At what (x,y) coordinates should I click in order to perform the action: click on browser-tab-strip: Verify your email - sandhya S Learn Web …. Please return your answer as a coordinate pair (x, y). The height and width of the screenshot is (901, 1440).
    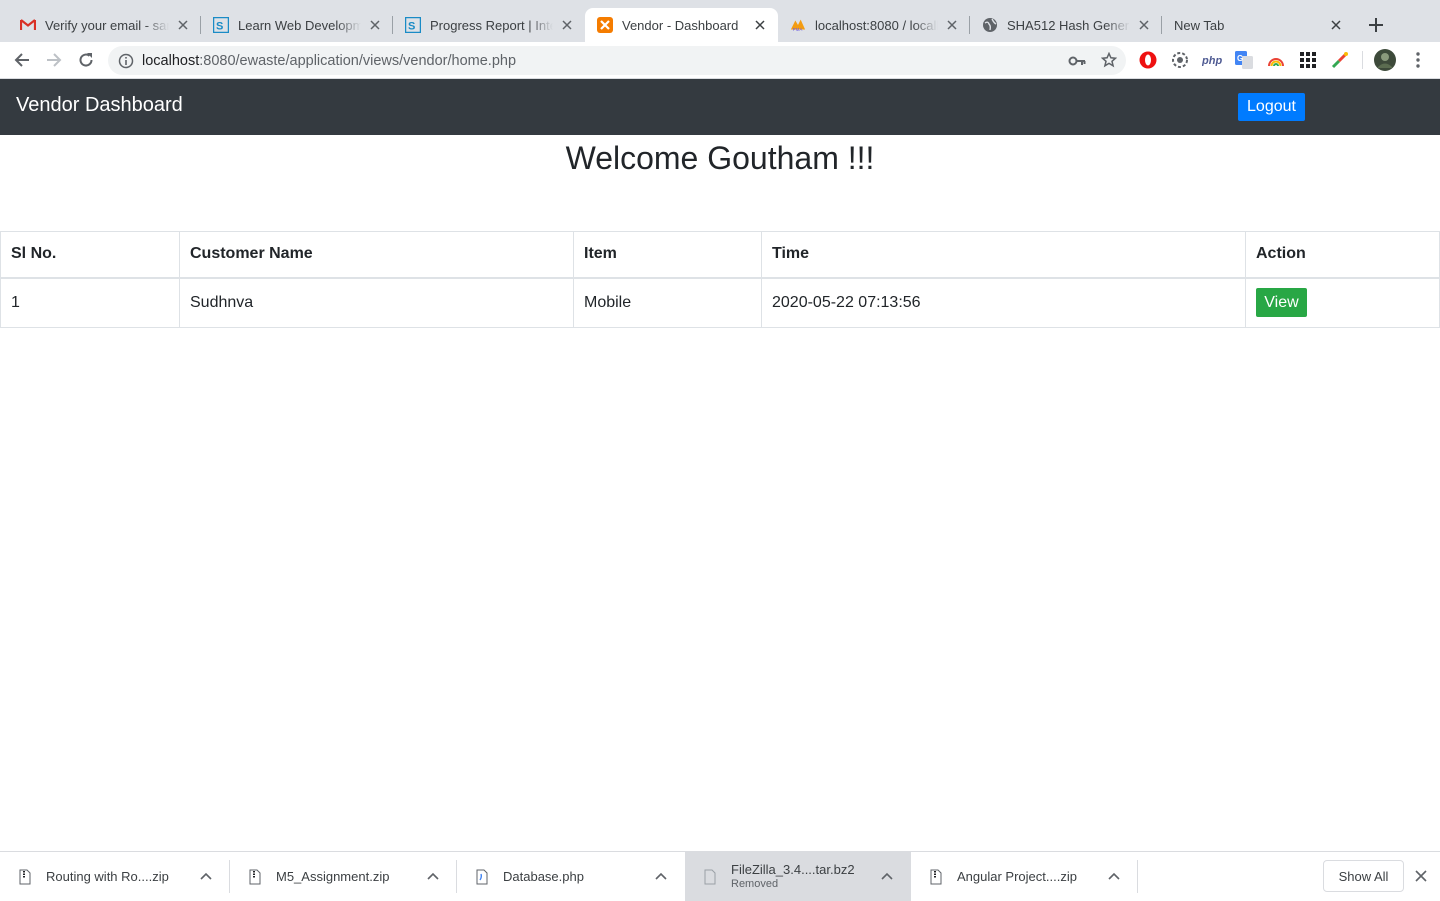
    Looking at the image, I should click on (720, 21).